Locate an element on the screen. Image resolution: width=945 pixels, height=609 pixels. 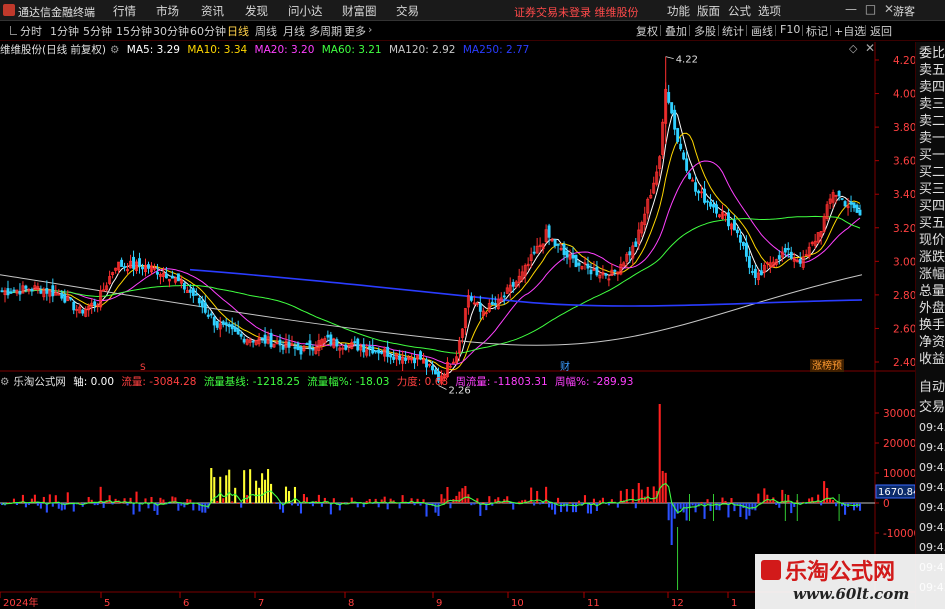
side-panel-item: 涨跌 is located at coordinates (932, 258).